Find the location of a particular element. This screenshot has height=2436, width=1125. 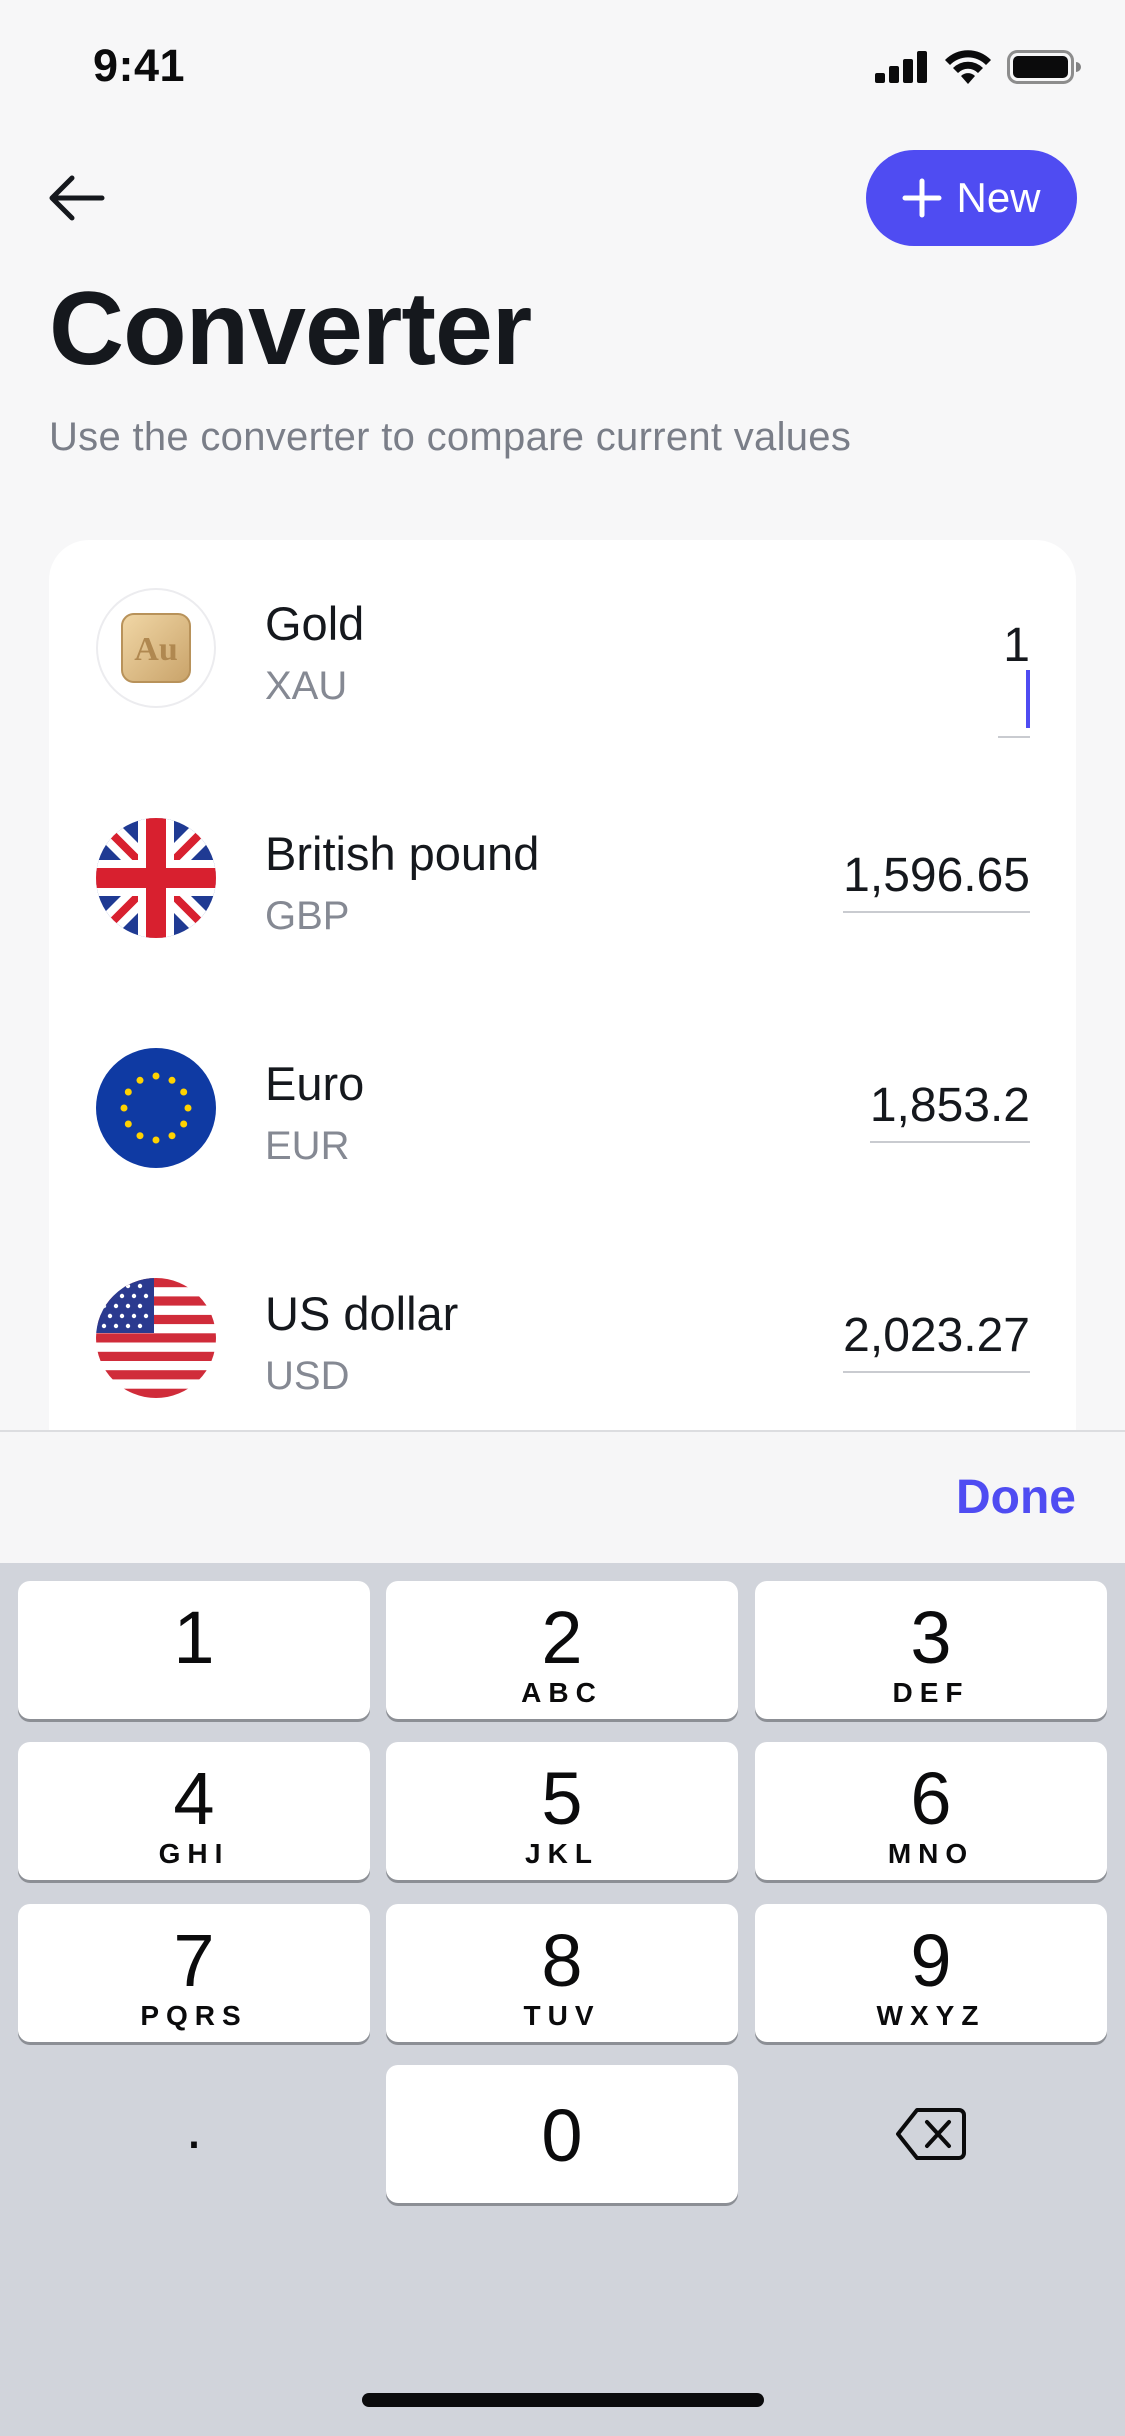

plus-icon is located at coordinates (922, 198).